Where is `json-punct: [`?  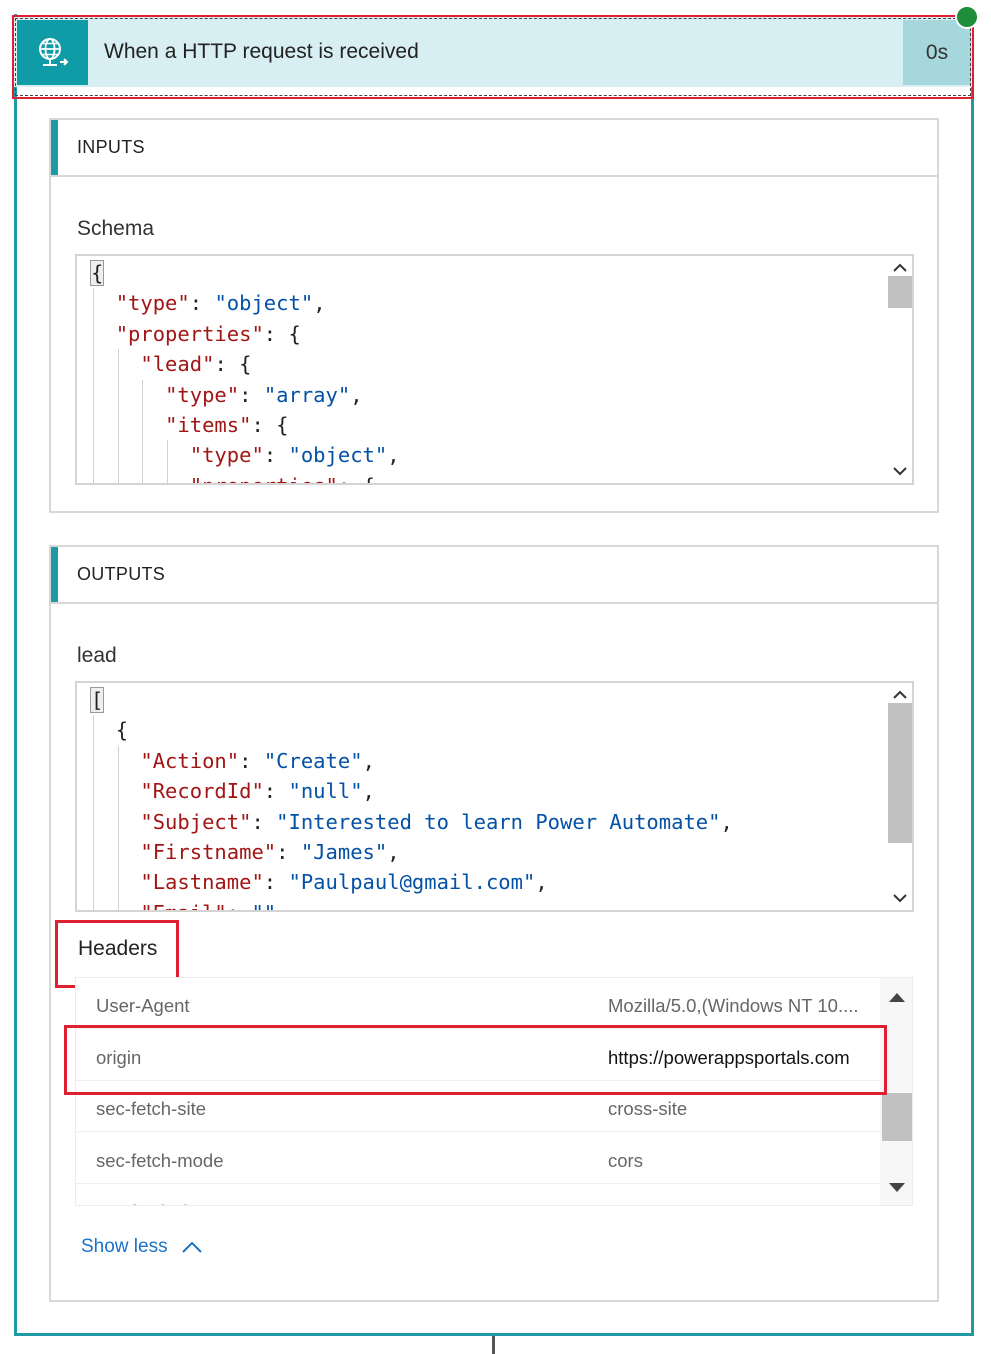
json-punct: [ is located at coordinates (97, 700).